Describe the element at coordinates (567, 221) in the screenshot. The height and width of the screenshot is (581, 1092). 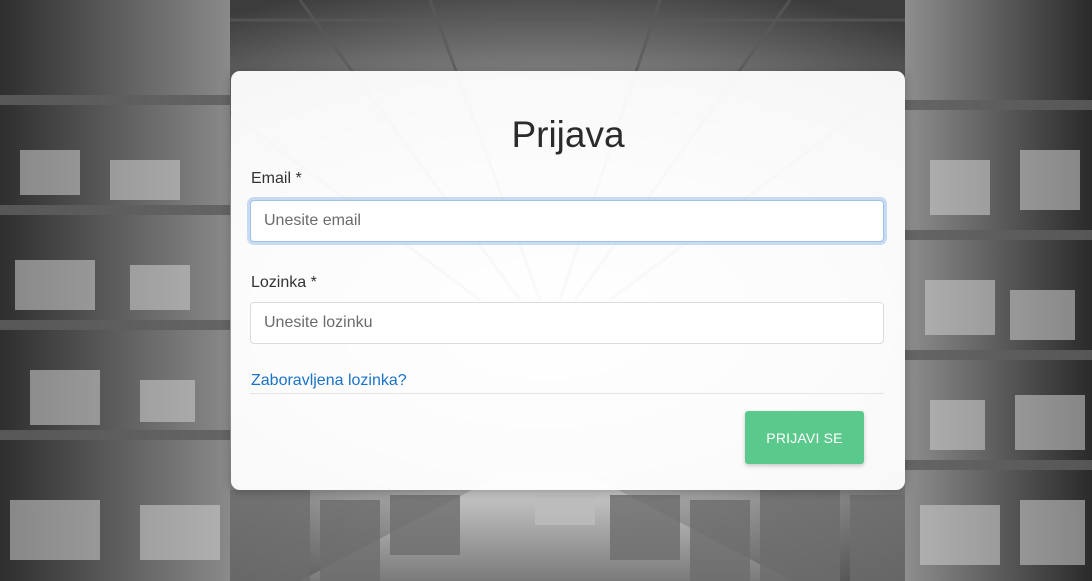
I see `email-input` at that location.